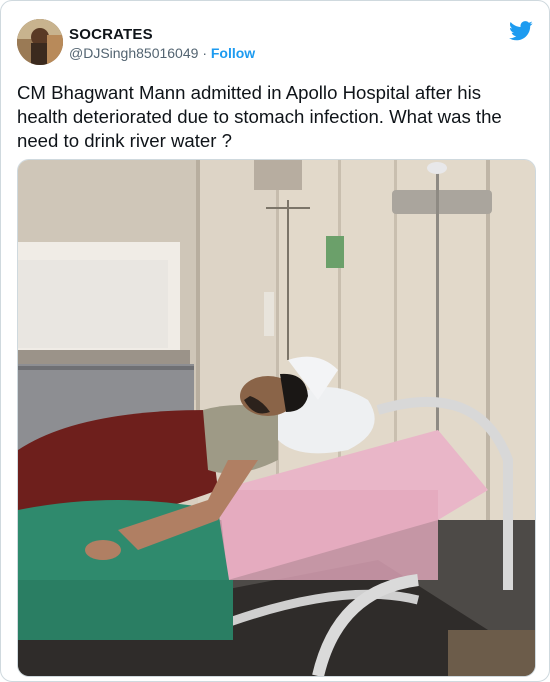 The width and height of the screenshot is (550, 682). Describe the element at coordinates (133, 53) in the screenshot. I see `author-handle: @DJSingh85016049` at that location.